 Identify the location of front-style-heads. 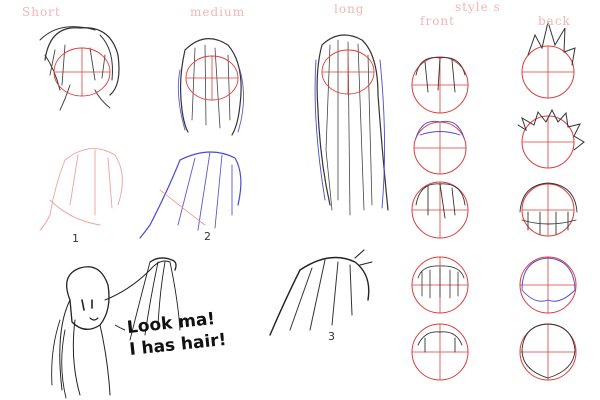
(440, 218).